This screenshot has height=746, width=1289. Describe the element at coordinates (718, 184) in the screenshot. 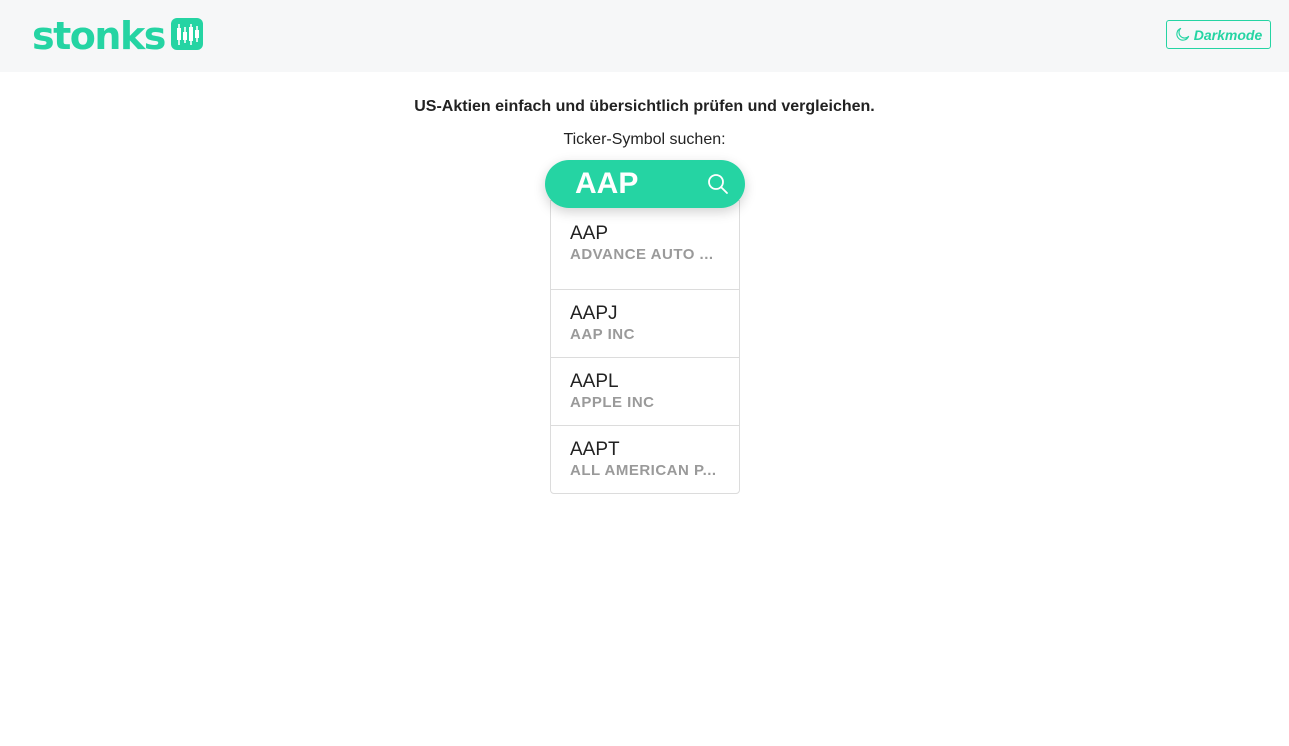

I see `search-icon` at that location.